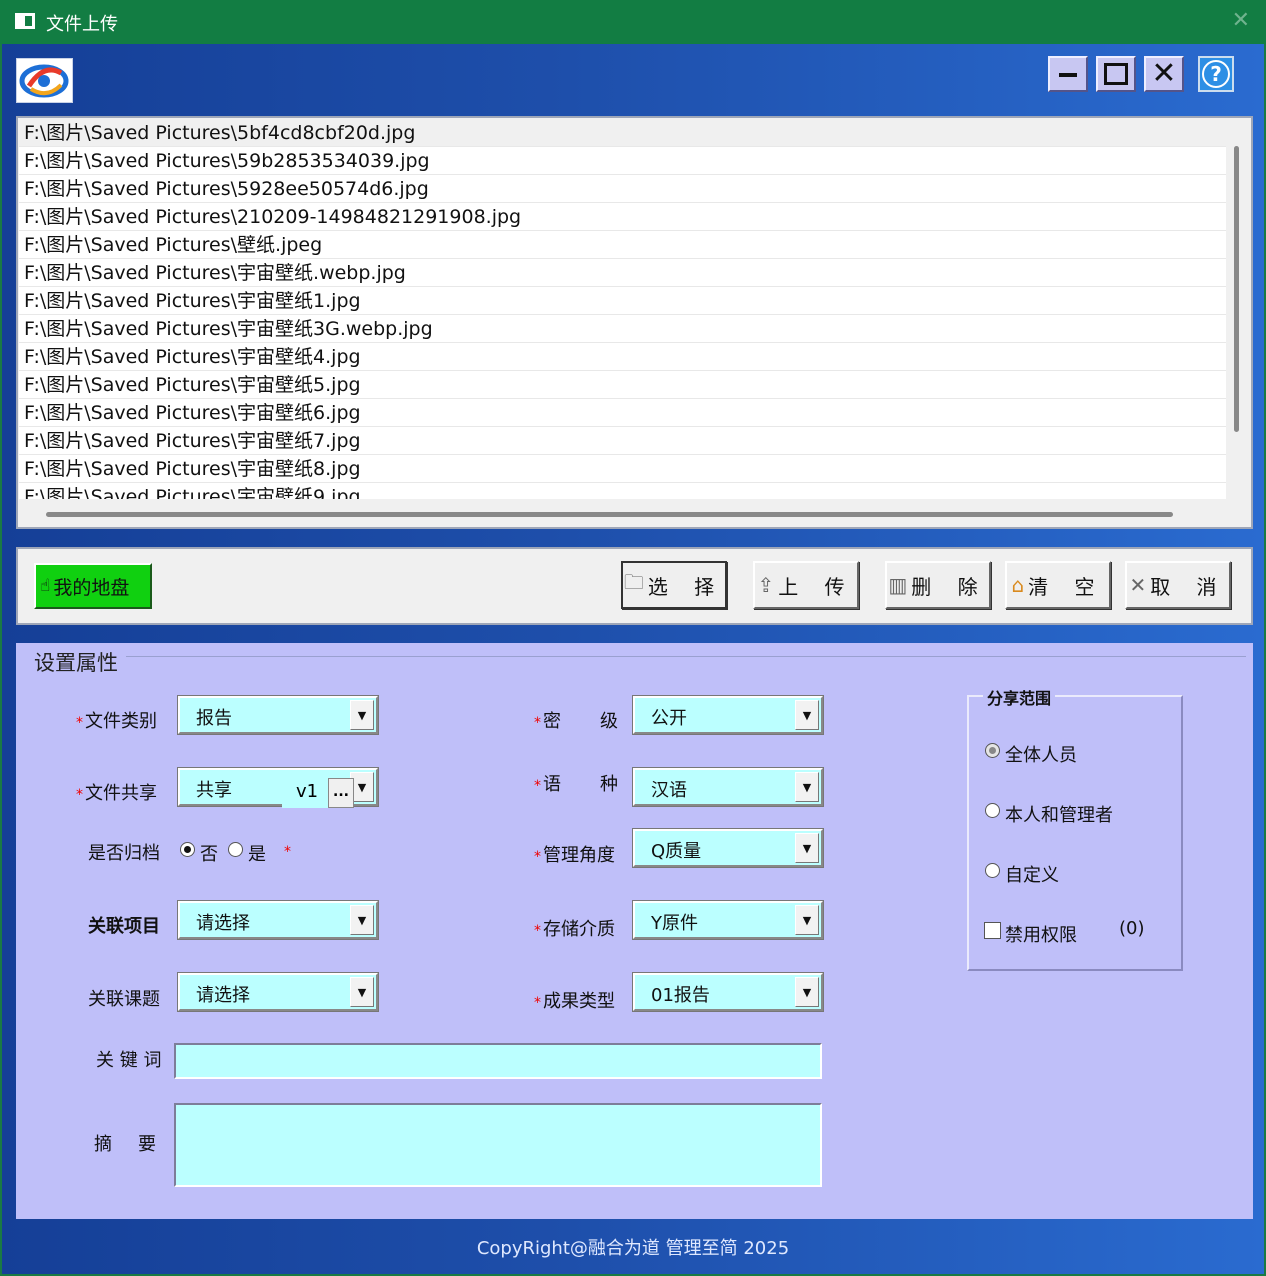  I want to click on language-label-1: * 语, so click(547, 784).